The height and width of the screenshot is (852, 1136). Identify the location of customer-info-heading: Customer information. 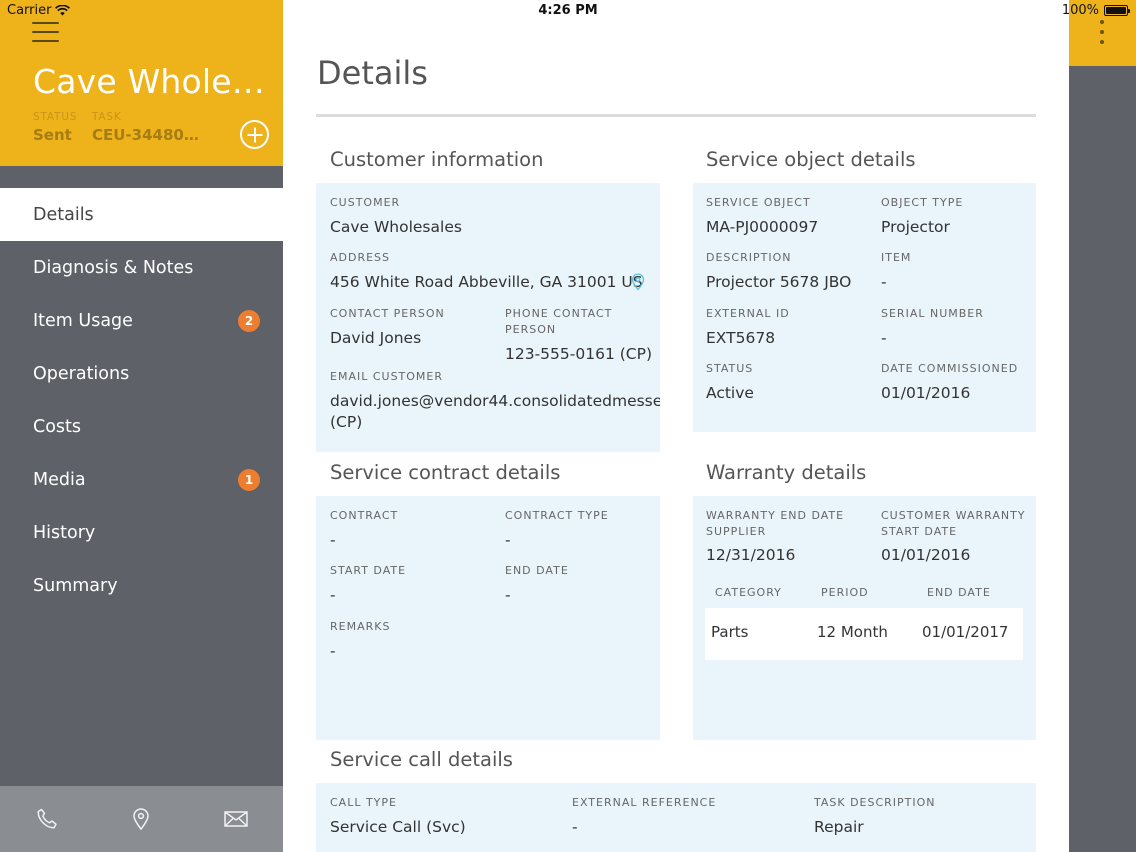
(437, 159).